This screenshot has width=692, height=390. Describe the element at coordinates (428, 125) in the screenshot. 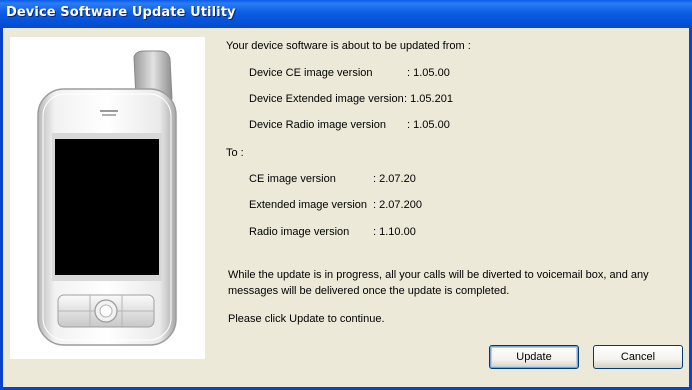

I see `current-radio-value: : 1.05.00` at that location.